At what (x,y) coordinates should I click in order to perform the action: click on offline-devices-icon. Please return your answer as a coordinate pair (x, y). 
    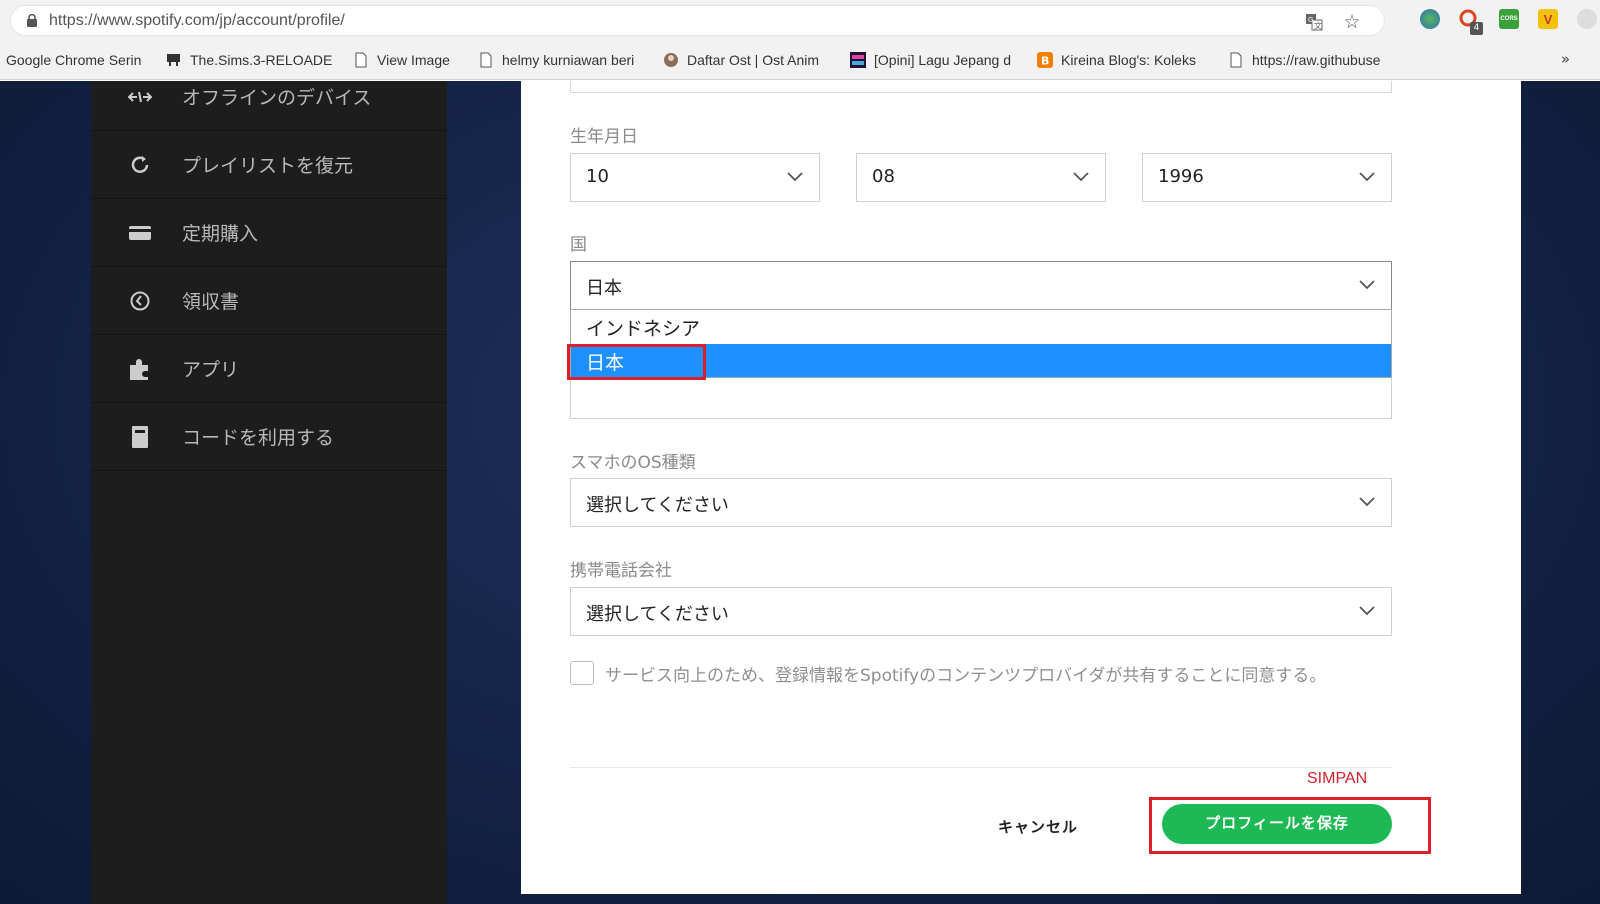
    Looking at the image, I should click on (140, 97).